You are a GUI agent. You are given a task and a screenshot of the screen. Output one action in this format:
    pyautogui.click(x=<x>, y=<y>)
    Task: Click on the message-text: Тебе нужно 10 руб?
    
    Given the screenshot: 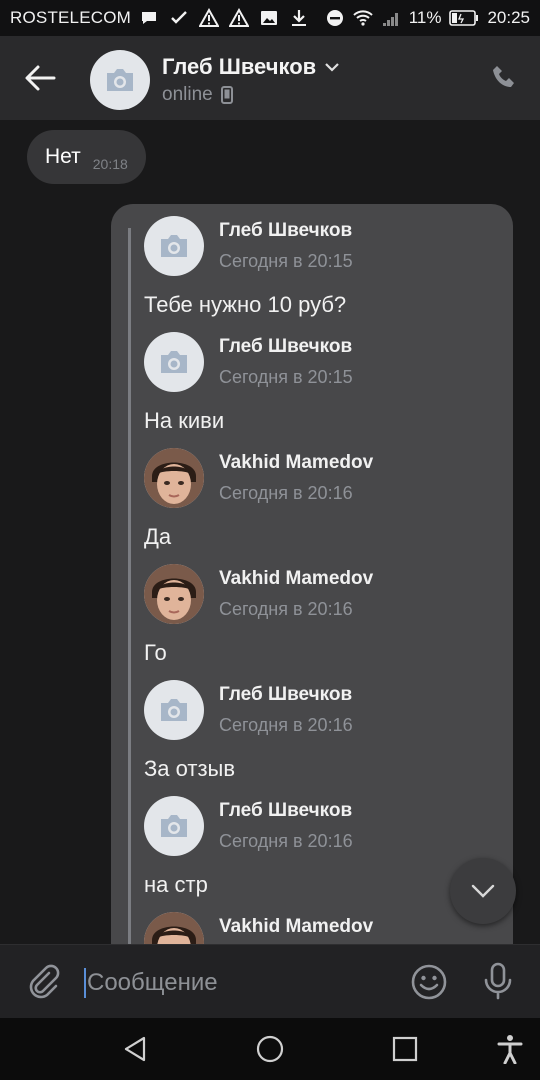 What is the action you would take?
    pyautogui.click(x=245, y=304)
    